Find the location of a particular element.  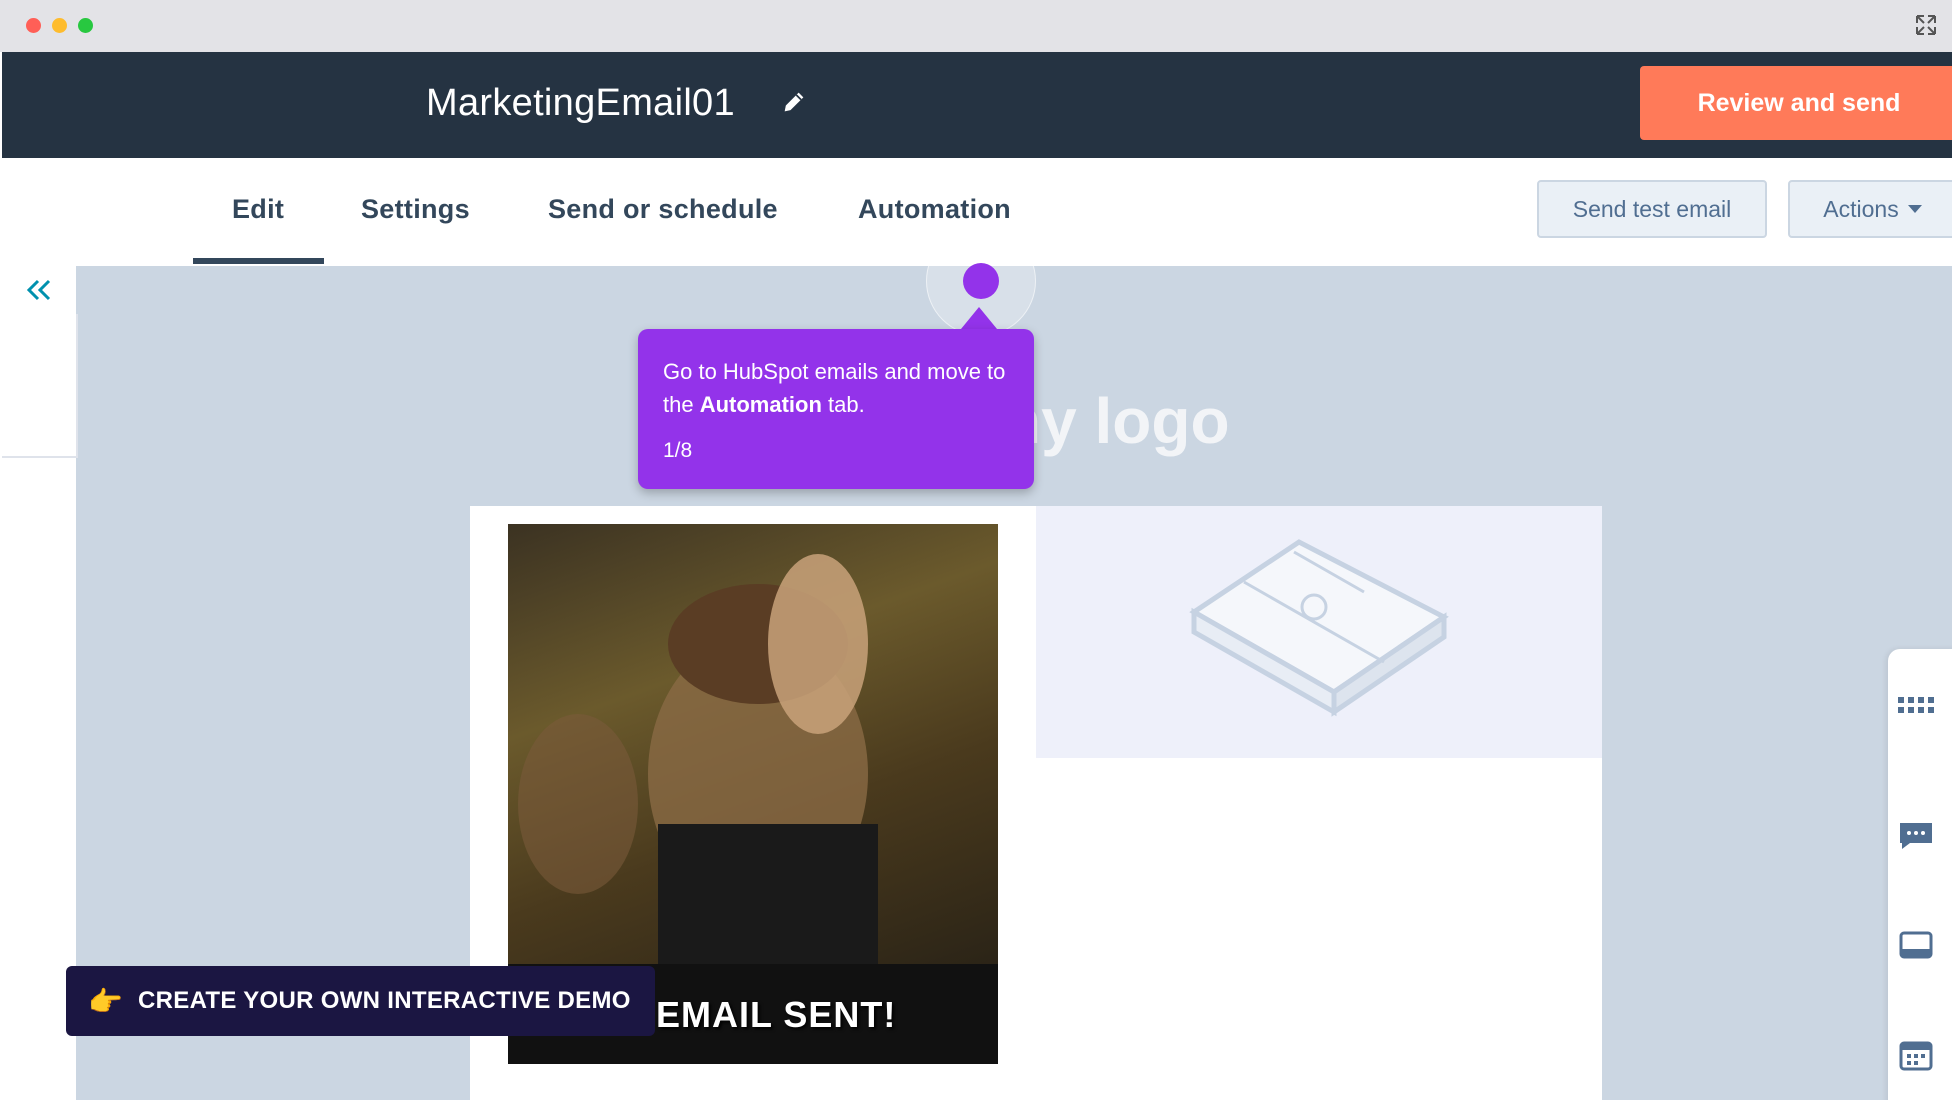

minimize-window-button is located at coordinates (59, 25).